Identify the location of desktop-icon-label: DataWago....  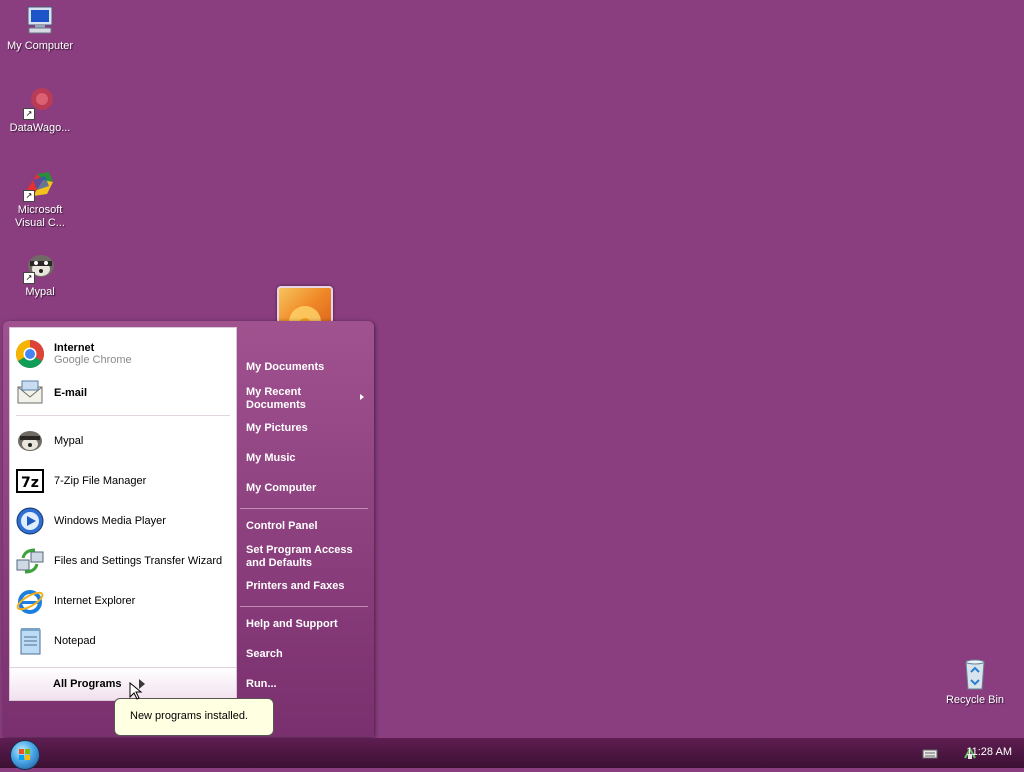
(40, 128).